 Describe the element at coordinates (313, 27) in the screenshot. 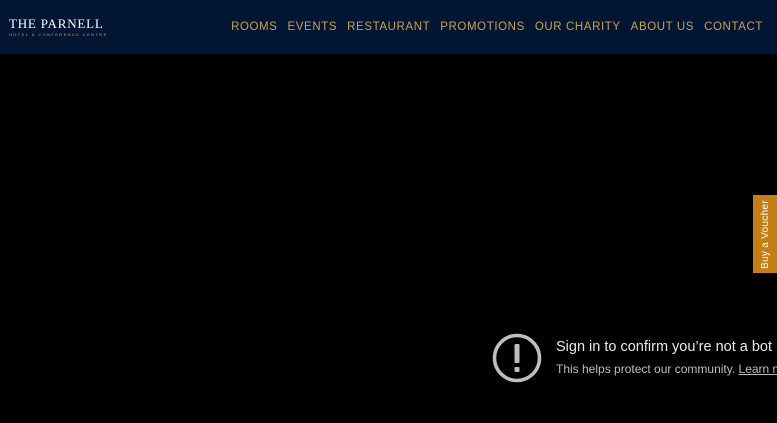

I see `nav-events: EVENTS` at that location.